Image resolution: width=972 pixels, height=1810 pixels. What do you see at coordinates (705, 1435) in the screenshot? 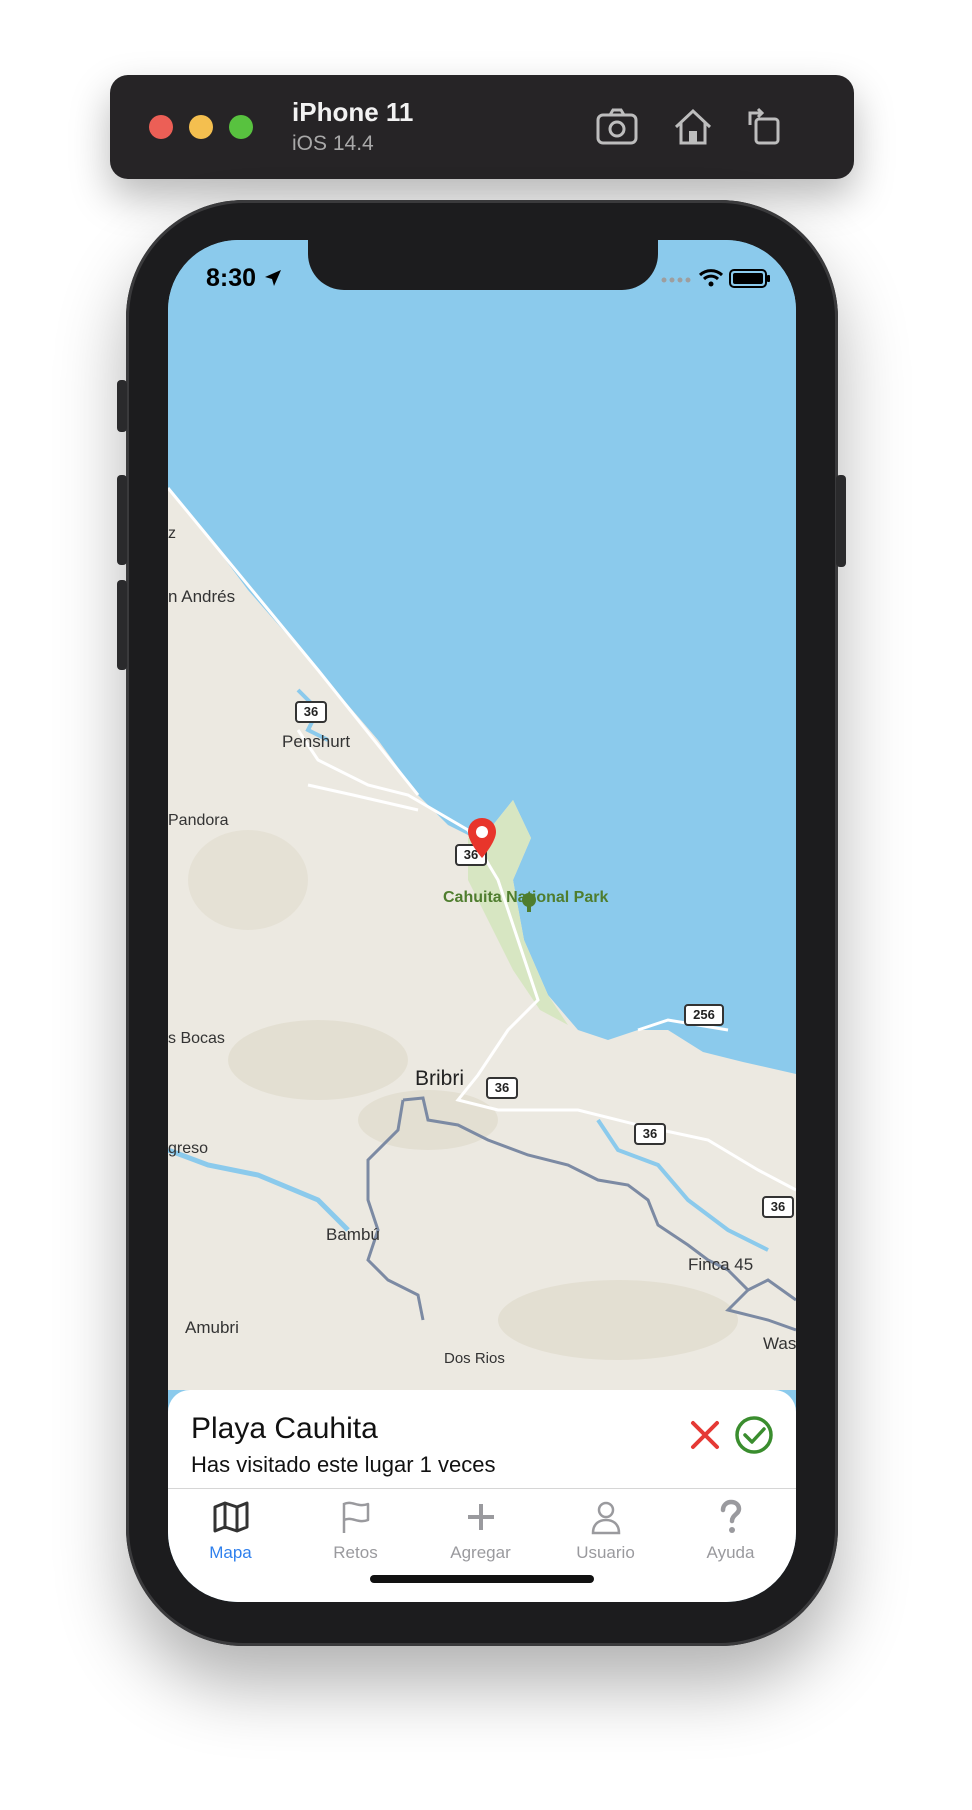
I see `reject-button` at bounding box center [705, 1435].